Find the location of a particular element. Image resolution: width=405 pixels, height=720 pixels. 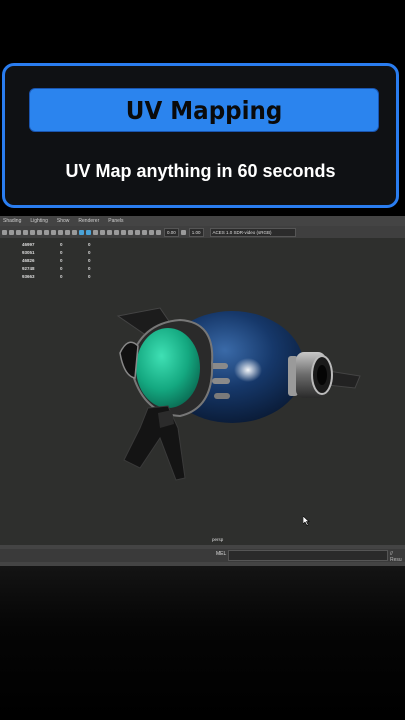

wireframe-on-shaded-icon is located at coordinates (95, 232).